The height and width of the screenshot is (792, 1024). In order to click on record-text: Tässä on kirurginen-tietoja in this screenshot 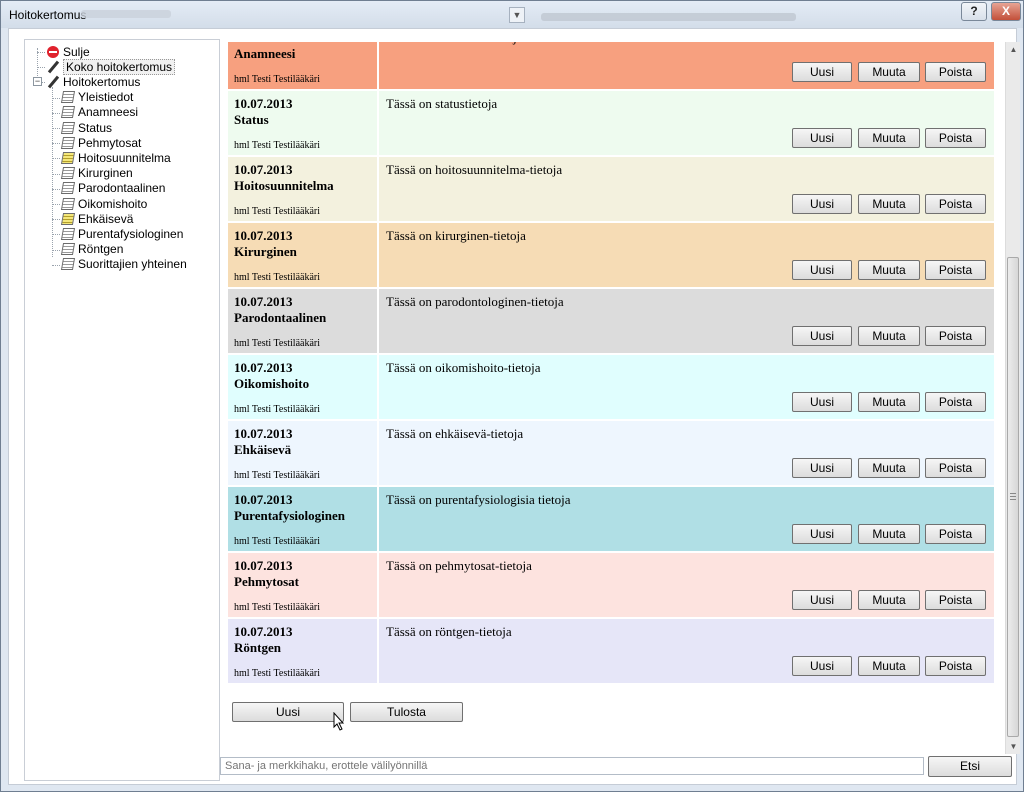, I will do `click(456, 235)`.